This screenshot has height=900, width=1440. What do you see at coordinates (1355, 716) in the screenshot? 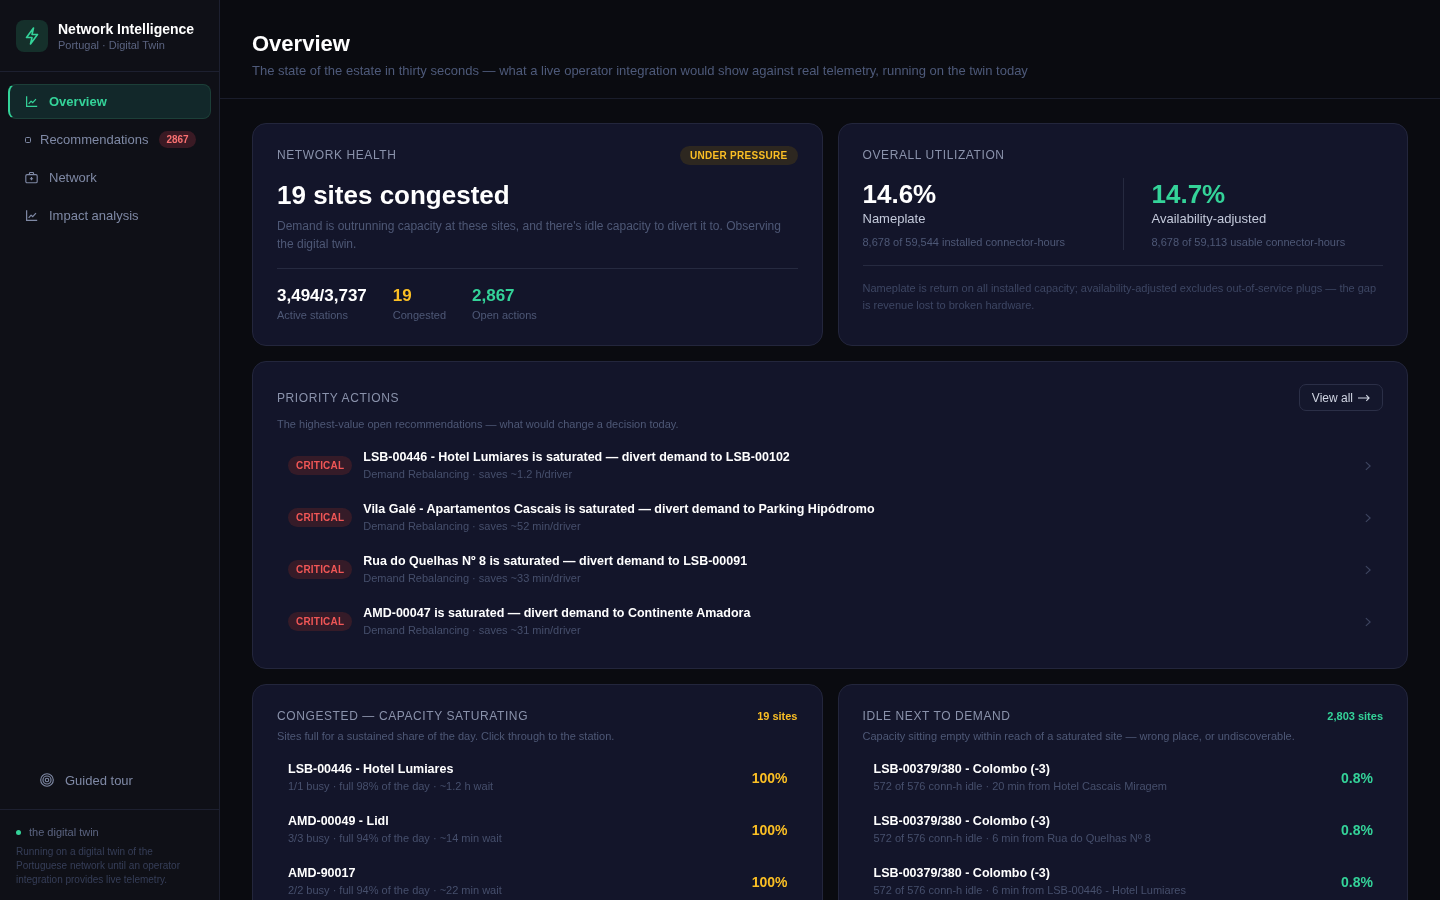
I see `site-count: 2,803 sites` at bounding box center [1355, 716].